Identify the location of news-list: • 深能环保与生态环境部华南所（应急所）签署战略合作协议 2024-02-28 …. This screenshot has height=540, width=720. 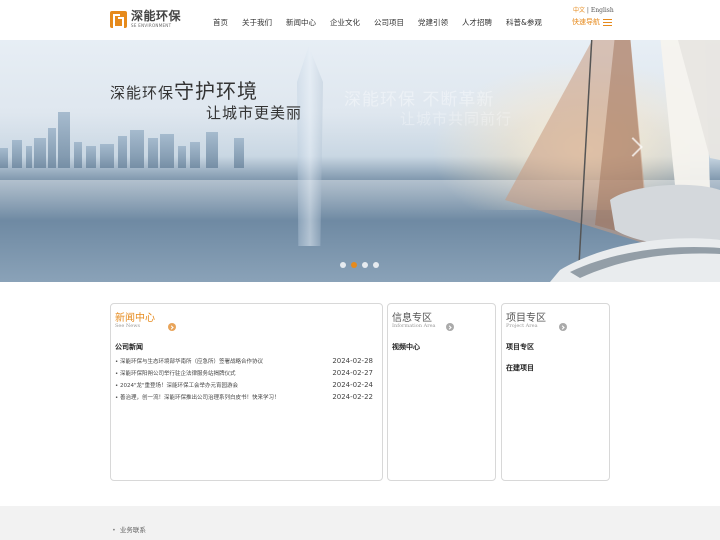
(244, 379).